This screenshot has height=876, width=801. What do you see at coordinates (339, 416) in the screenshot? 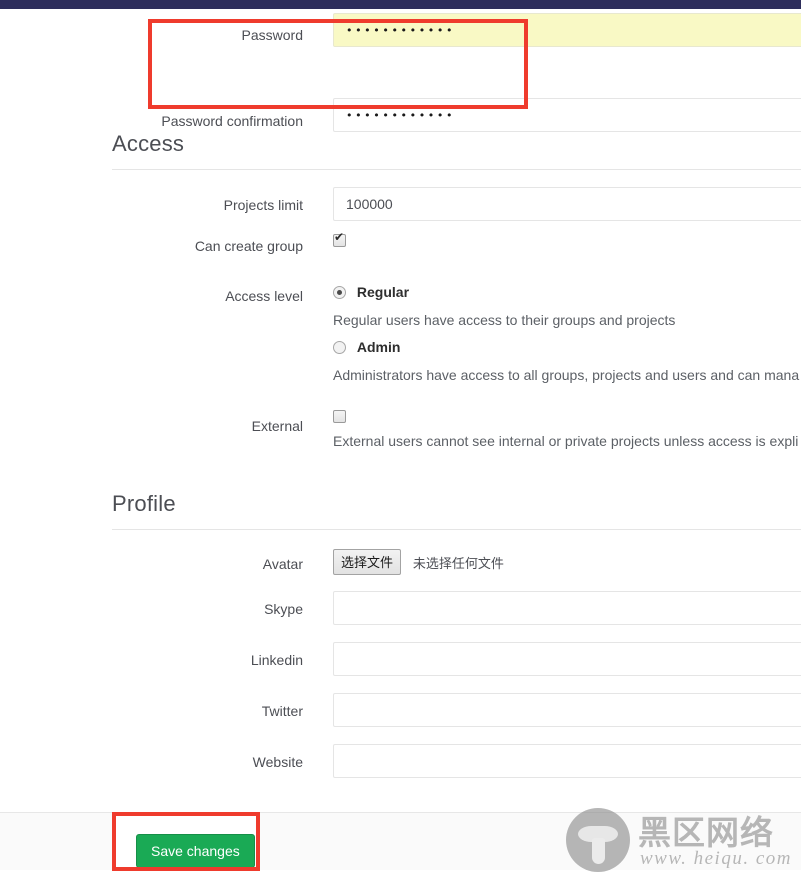
I see `external-checkbox` at bounding box center [339, 416].